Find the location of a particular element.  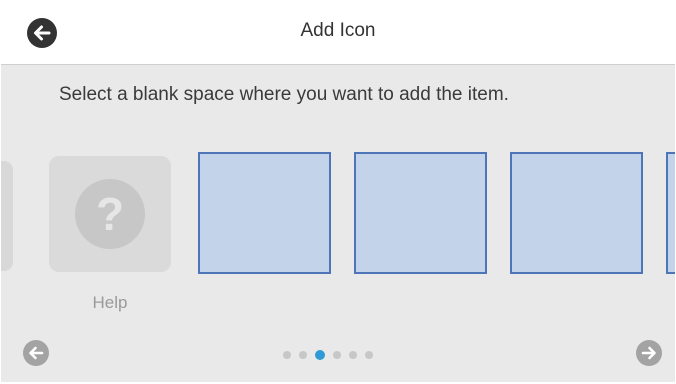

arrow-left-icon is located at coordinates (36, 353).